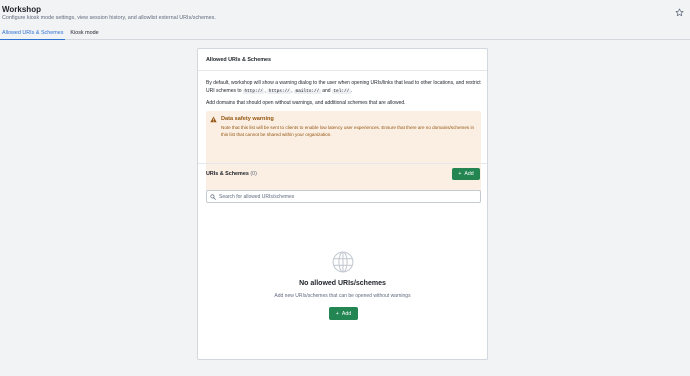 This screenshot has width=690, height=376. I want to click on search-icon, so click(213, 197).